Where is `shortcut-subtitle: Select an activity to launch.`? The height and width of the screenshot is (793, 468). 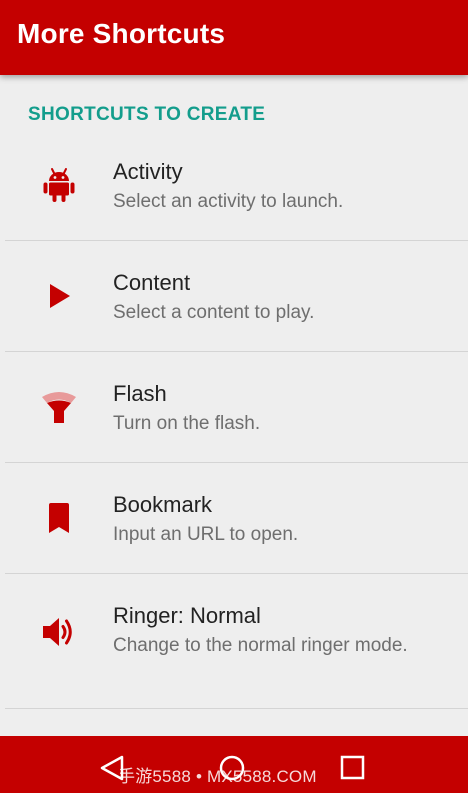
shortcut-subtitle: Select an activity to launch. is located at coordinates (228, 201).